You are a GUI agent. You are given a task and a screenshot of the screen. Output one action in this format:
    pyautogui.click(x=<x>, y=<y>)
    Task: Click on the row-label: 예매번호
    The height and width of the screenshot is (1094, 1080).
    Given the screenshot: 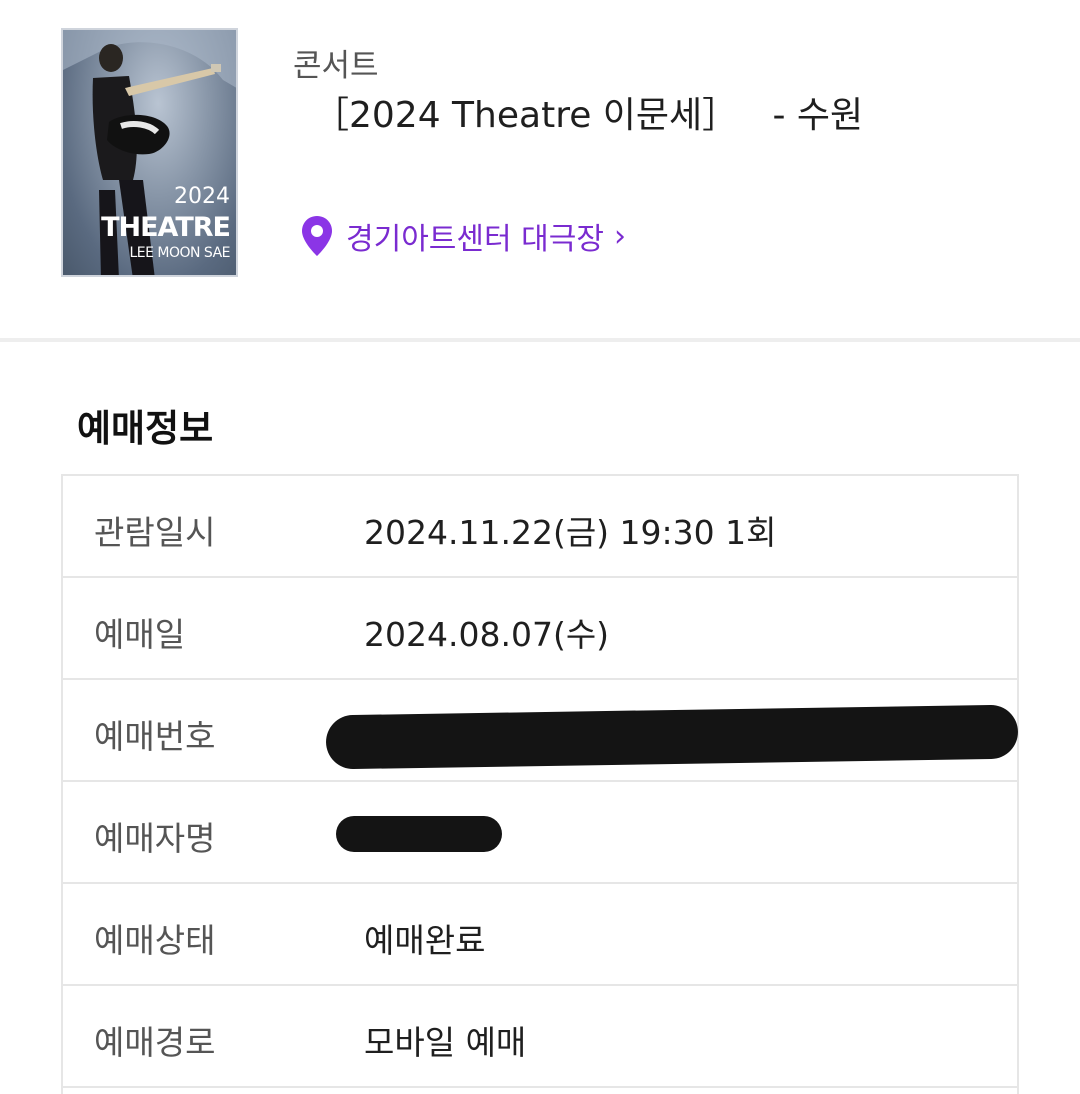 What is the action you would take?
    pyautogui.click(x=155, y=736)
    